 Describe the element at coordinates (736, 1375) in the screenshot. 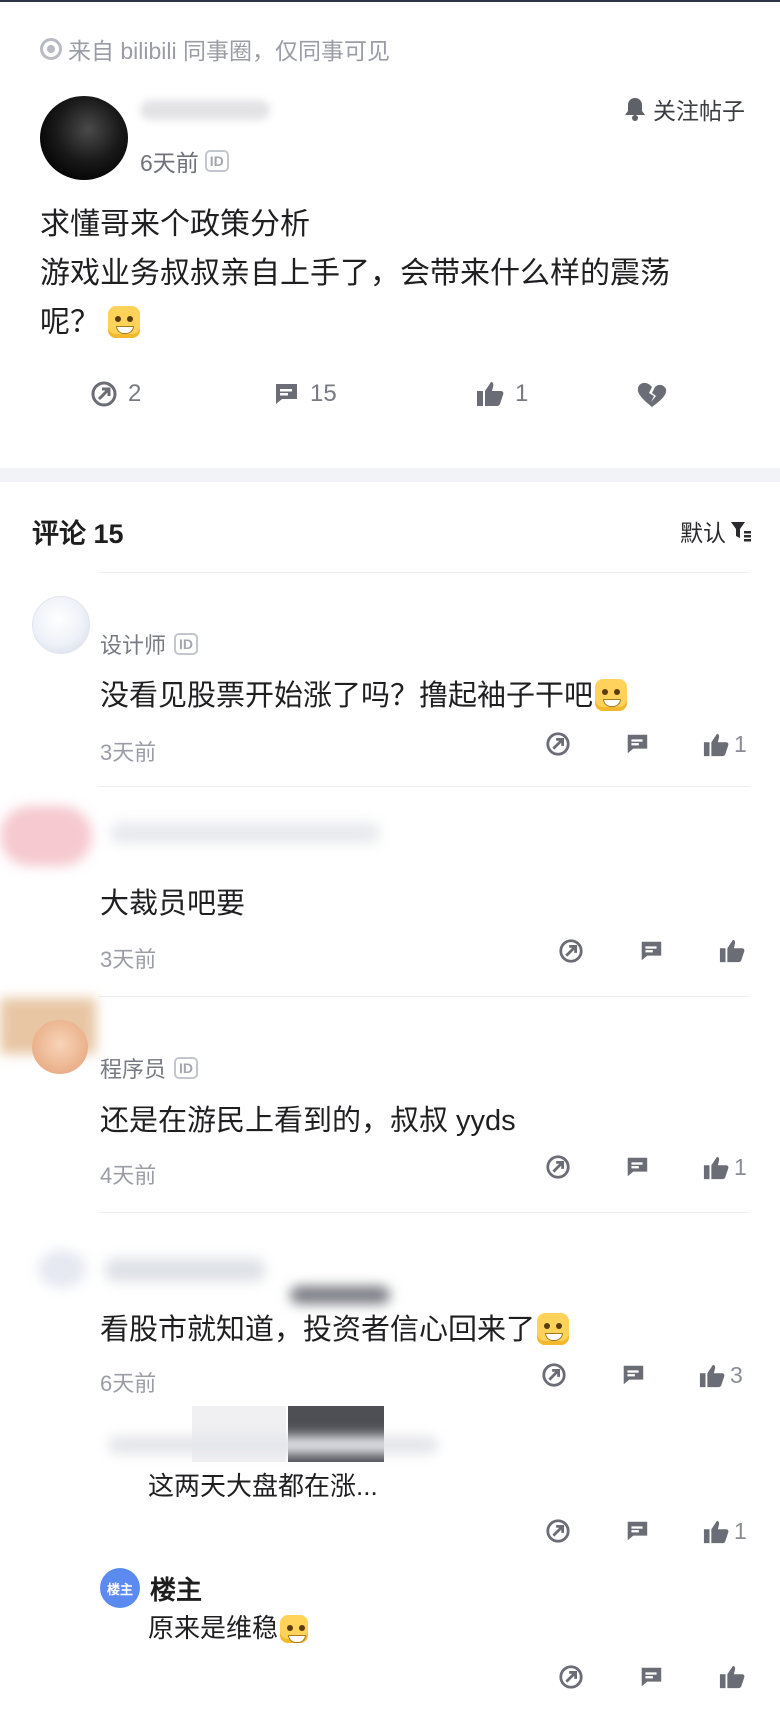

I see `like-count: 3` at that location.